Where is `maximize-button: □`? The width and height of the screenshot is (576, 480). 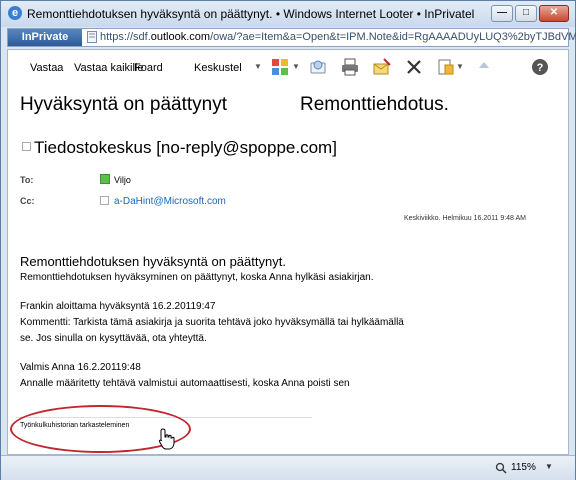 maximize-button: □ is located at coordinates (526, 13).